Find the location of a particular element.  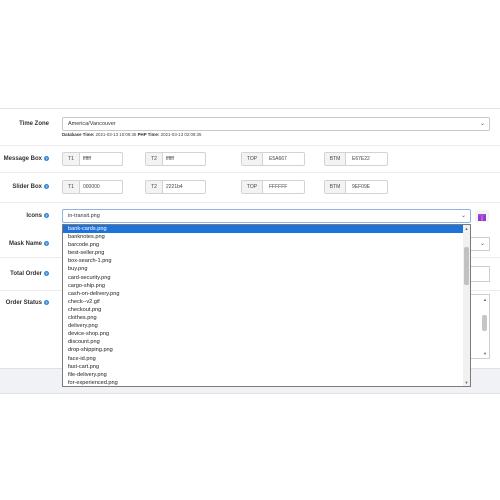

mask-name-label: Mask Name? is located at coordinates (28, 244).